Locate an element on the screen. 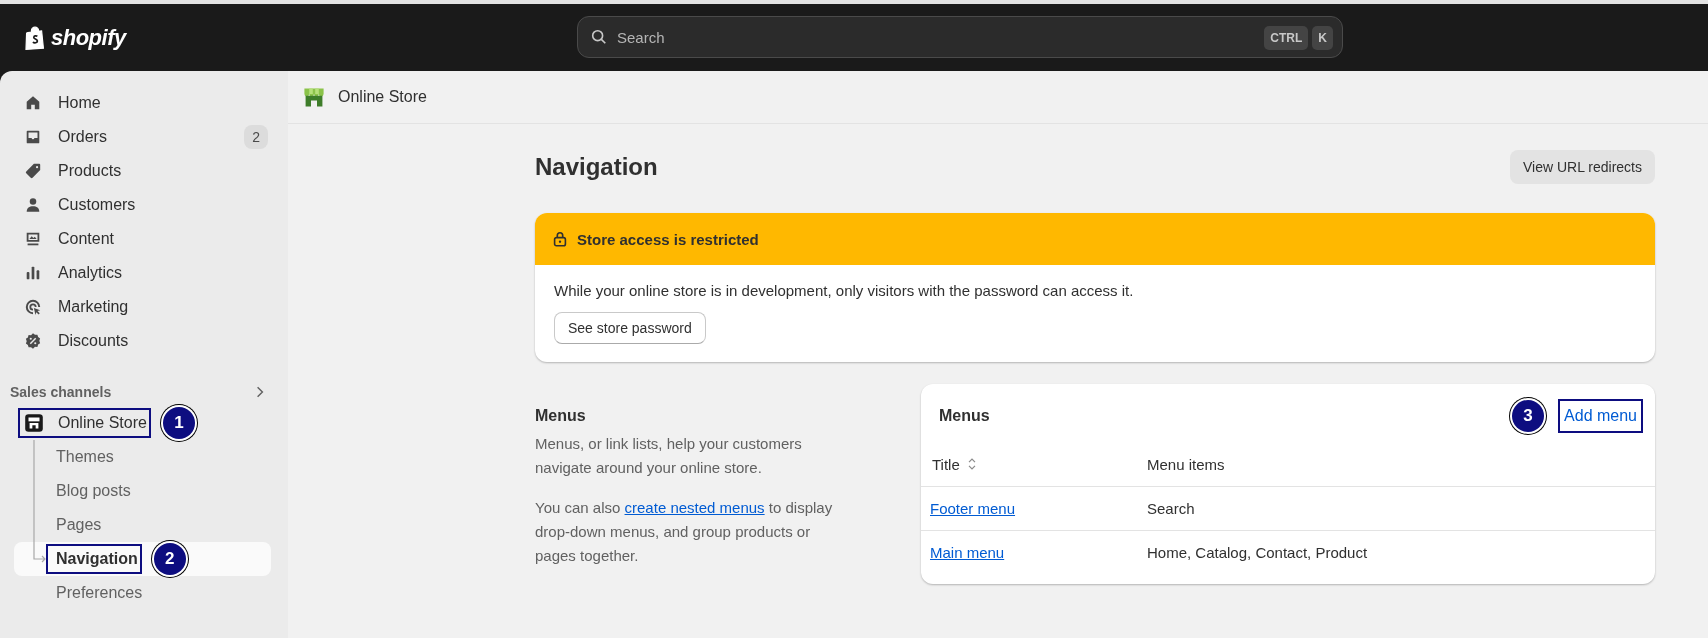 The width and height of the screenshot is (1708, 638). storefront-icon is located at coordinates (34, 423).